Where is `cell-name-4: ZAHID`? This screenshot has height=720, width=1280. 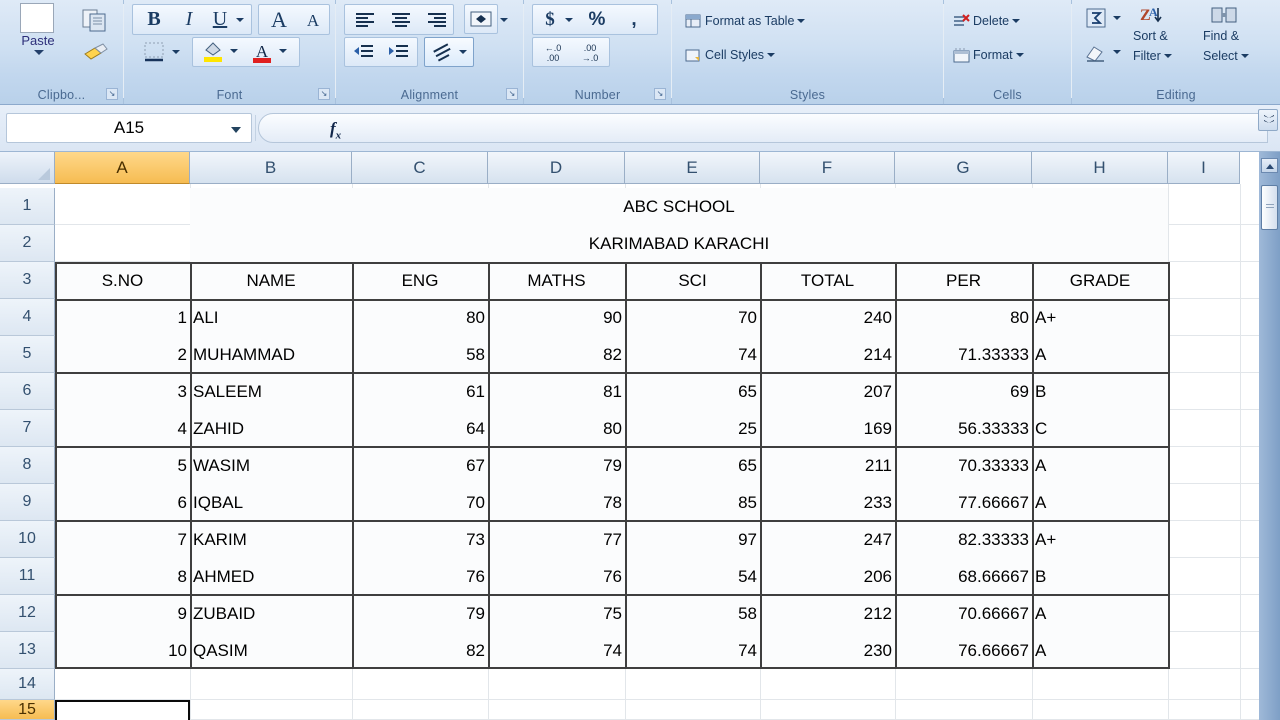
cell-name-4: ZAHID is located at coordinates (271, 428).